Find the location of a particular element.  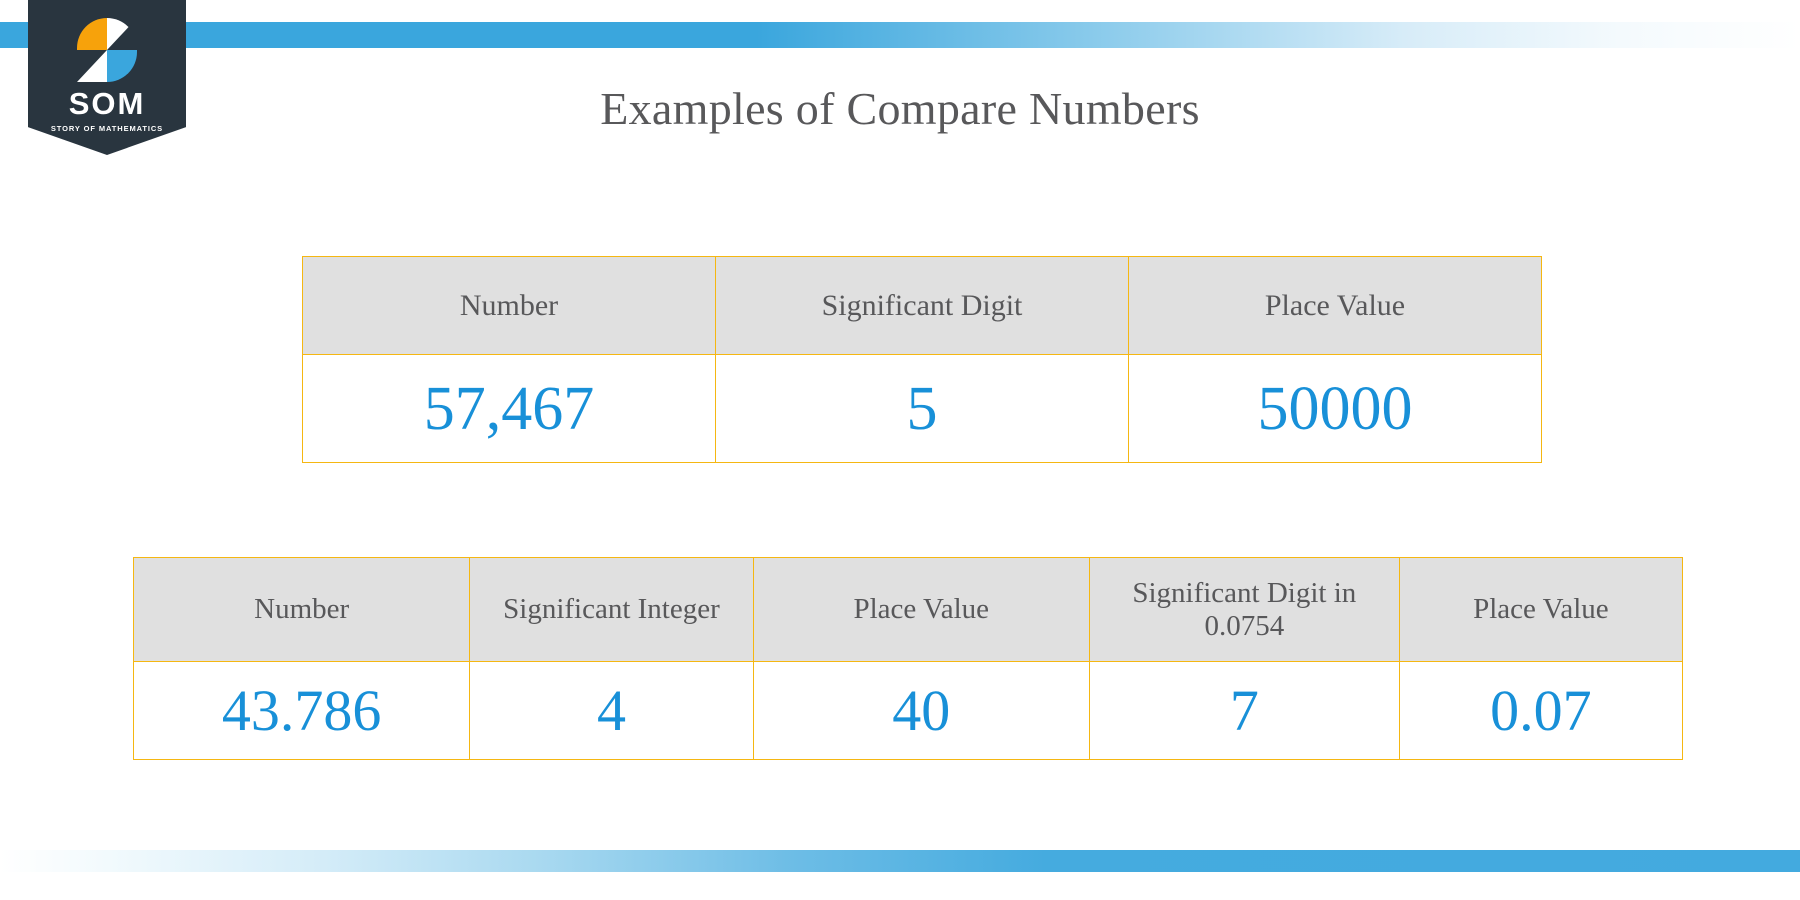

brand-logo-badge: SOM STORY OF MATHEMATICS is located at coordinates (107, 77).